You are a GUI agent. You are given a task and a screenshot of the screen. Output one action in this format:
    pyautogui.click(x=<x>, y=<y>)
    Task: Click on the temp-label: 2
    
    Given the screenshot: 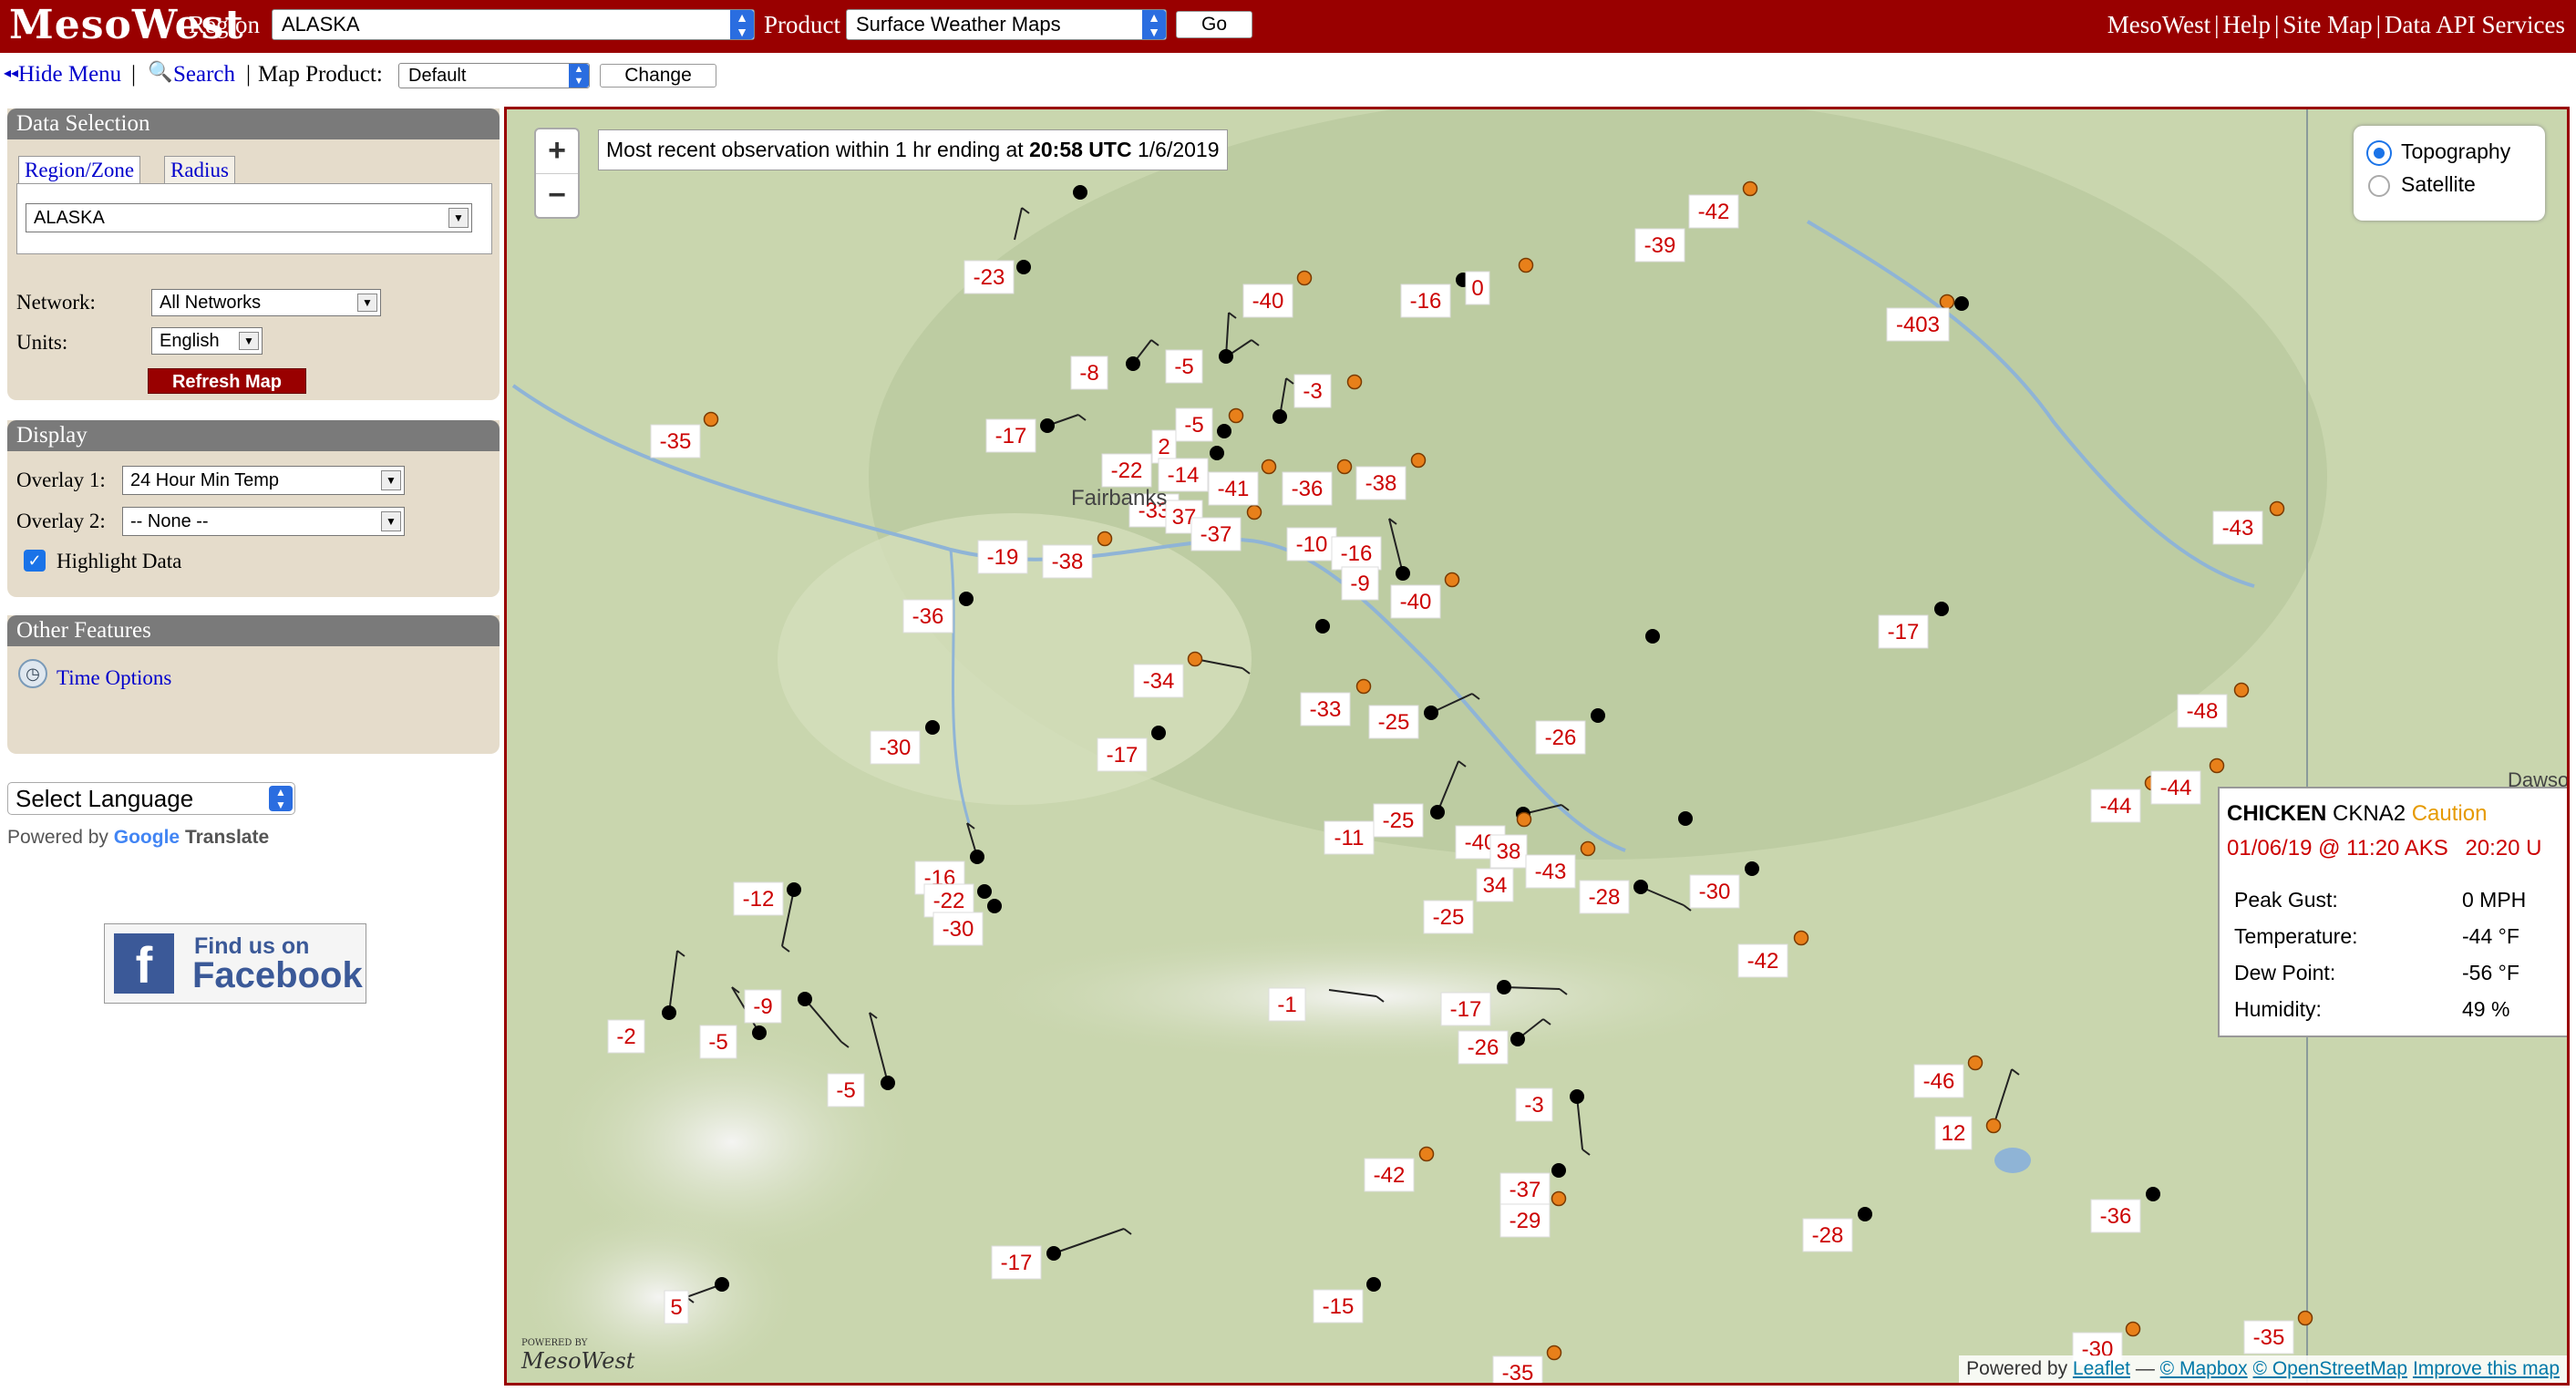 What is the action you would take?
    pyautogui.click(x=1164, y=447)
    